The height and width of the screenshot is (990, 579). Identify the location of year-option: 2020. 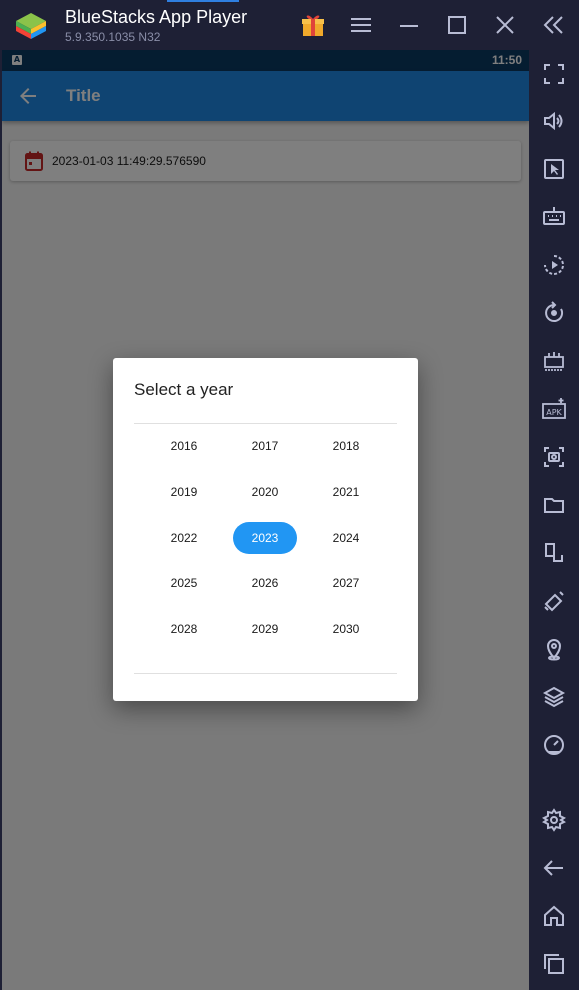
(265, 492).